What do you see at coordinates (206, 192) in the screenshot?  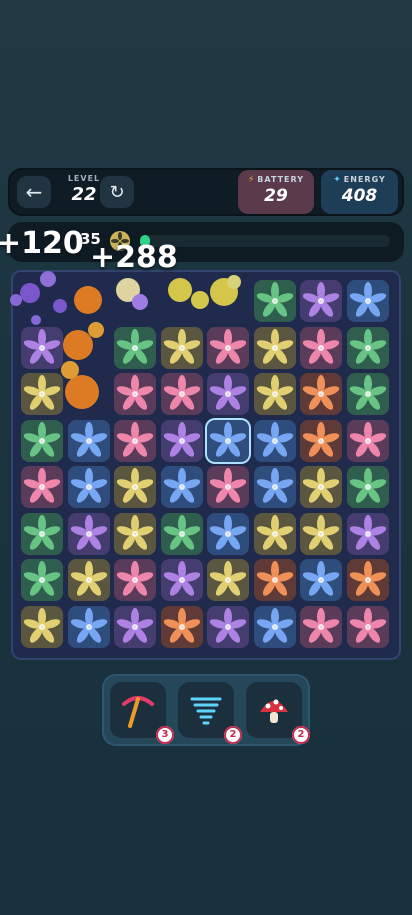 I see `top-hud: ← LEVEL 22 ↻ ⚡ BATTERY 29 ✦ ENERGY 408` at bounding box center [206, 192].